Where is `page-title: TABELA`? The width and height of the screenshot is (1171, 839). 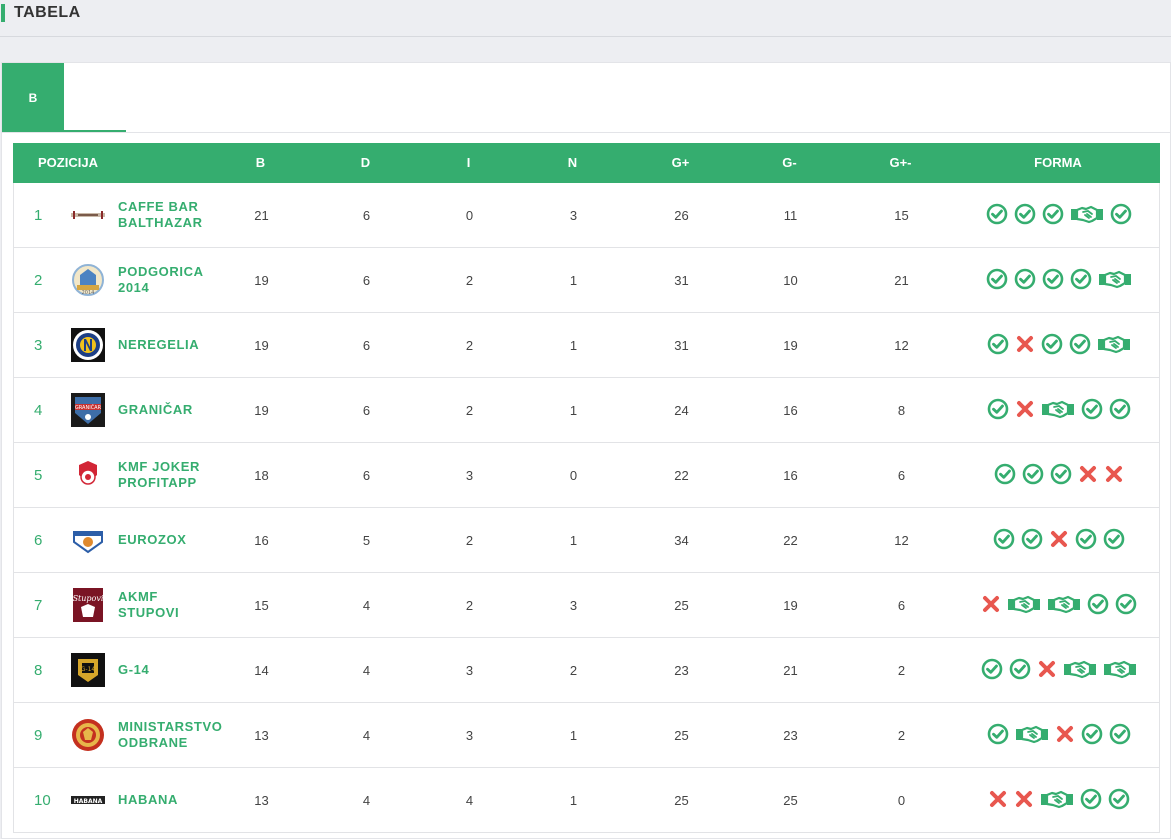
page-title: TABELA is located at coordinates (47, 12).